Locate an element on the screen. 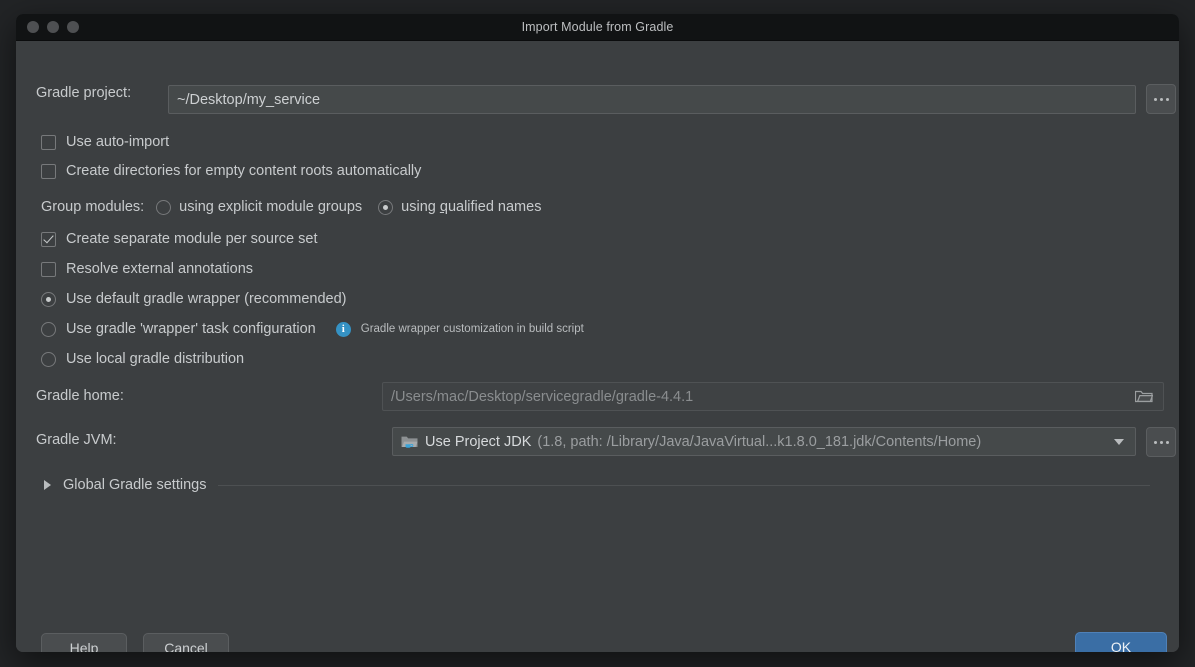 Image resolution: width=1195 pixels, height=667 pixels. chevron-down-icon is located at coordinates (1119, 441).